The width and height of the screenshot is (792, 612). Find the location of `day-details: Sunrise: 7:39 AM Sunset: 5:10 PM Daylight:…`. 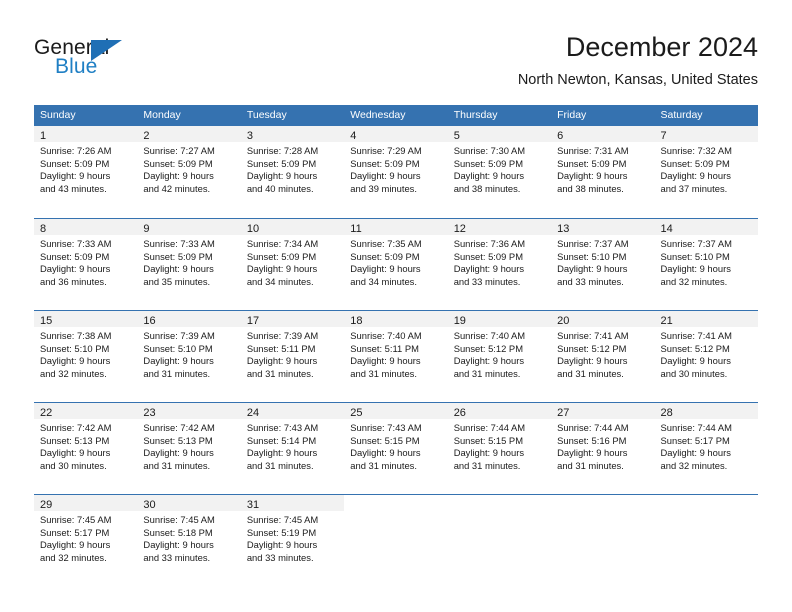

day-details: Sunrise: 7:39 AM Sunset: 5:10 PM Daylight:… is located at coordinates (188, 353).